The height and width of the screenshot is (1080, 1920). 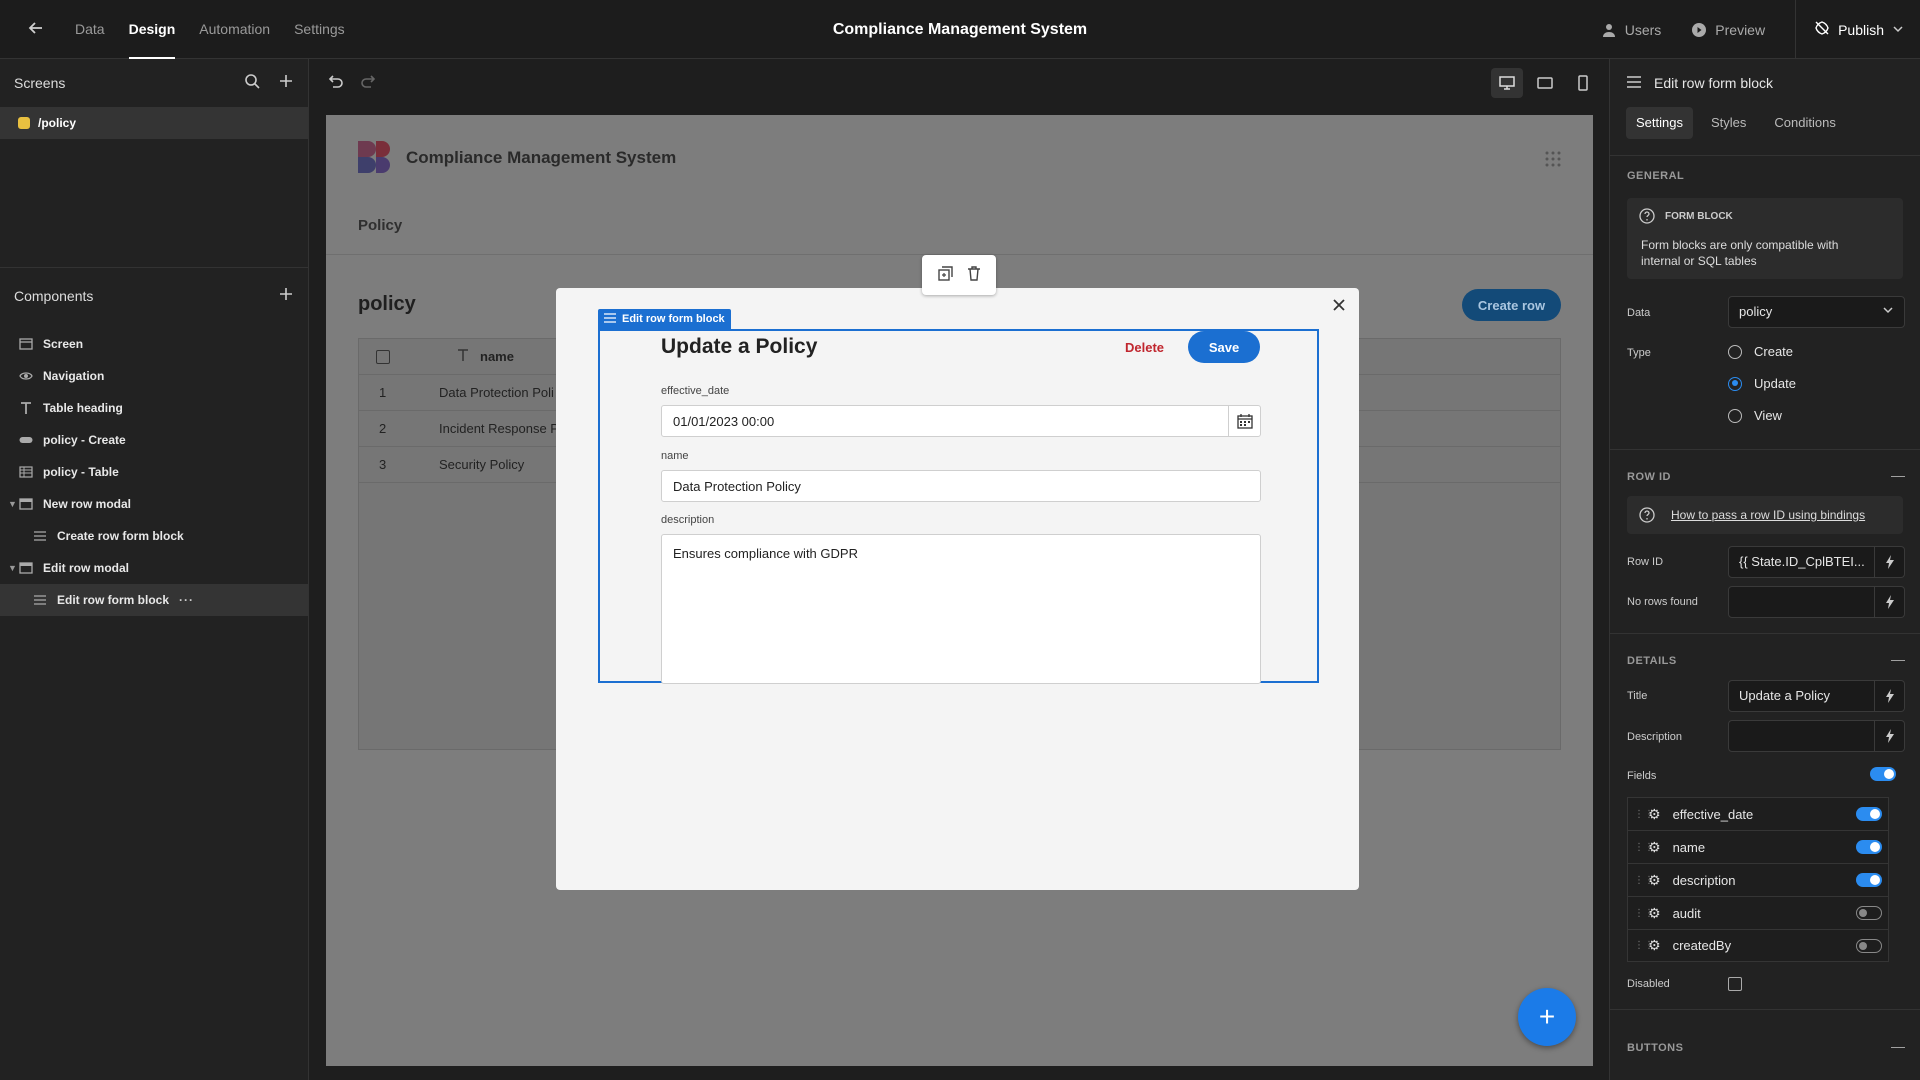 I want to click on preview-nav-policy: Policy, so click(x=380, y=225).